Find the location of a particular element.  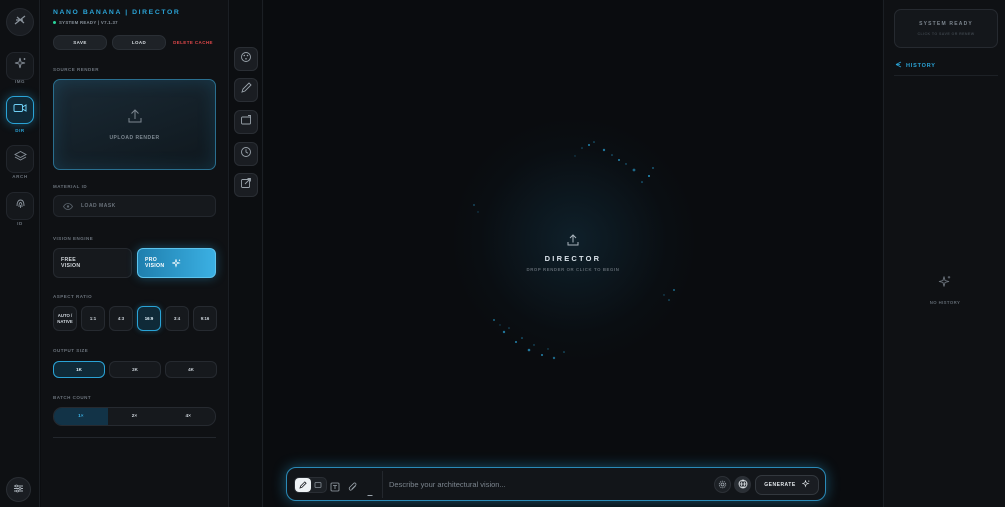

frame-tool-button is located at coordinates (246, 122).